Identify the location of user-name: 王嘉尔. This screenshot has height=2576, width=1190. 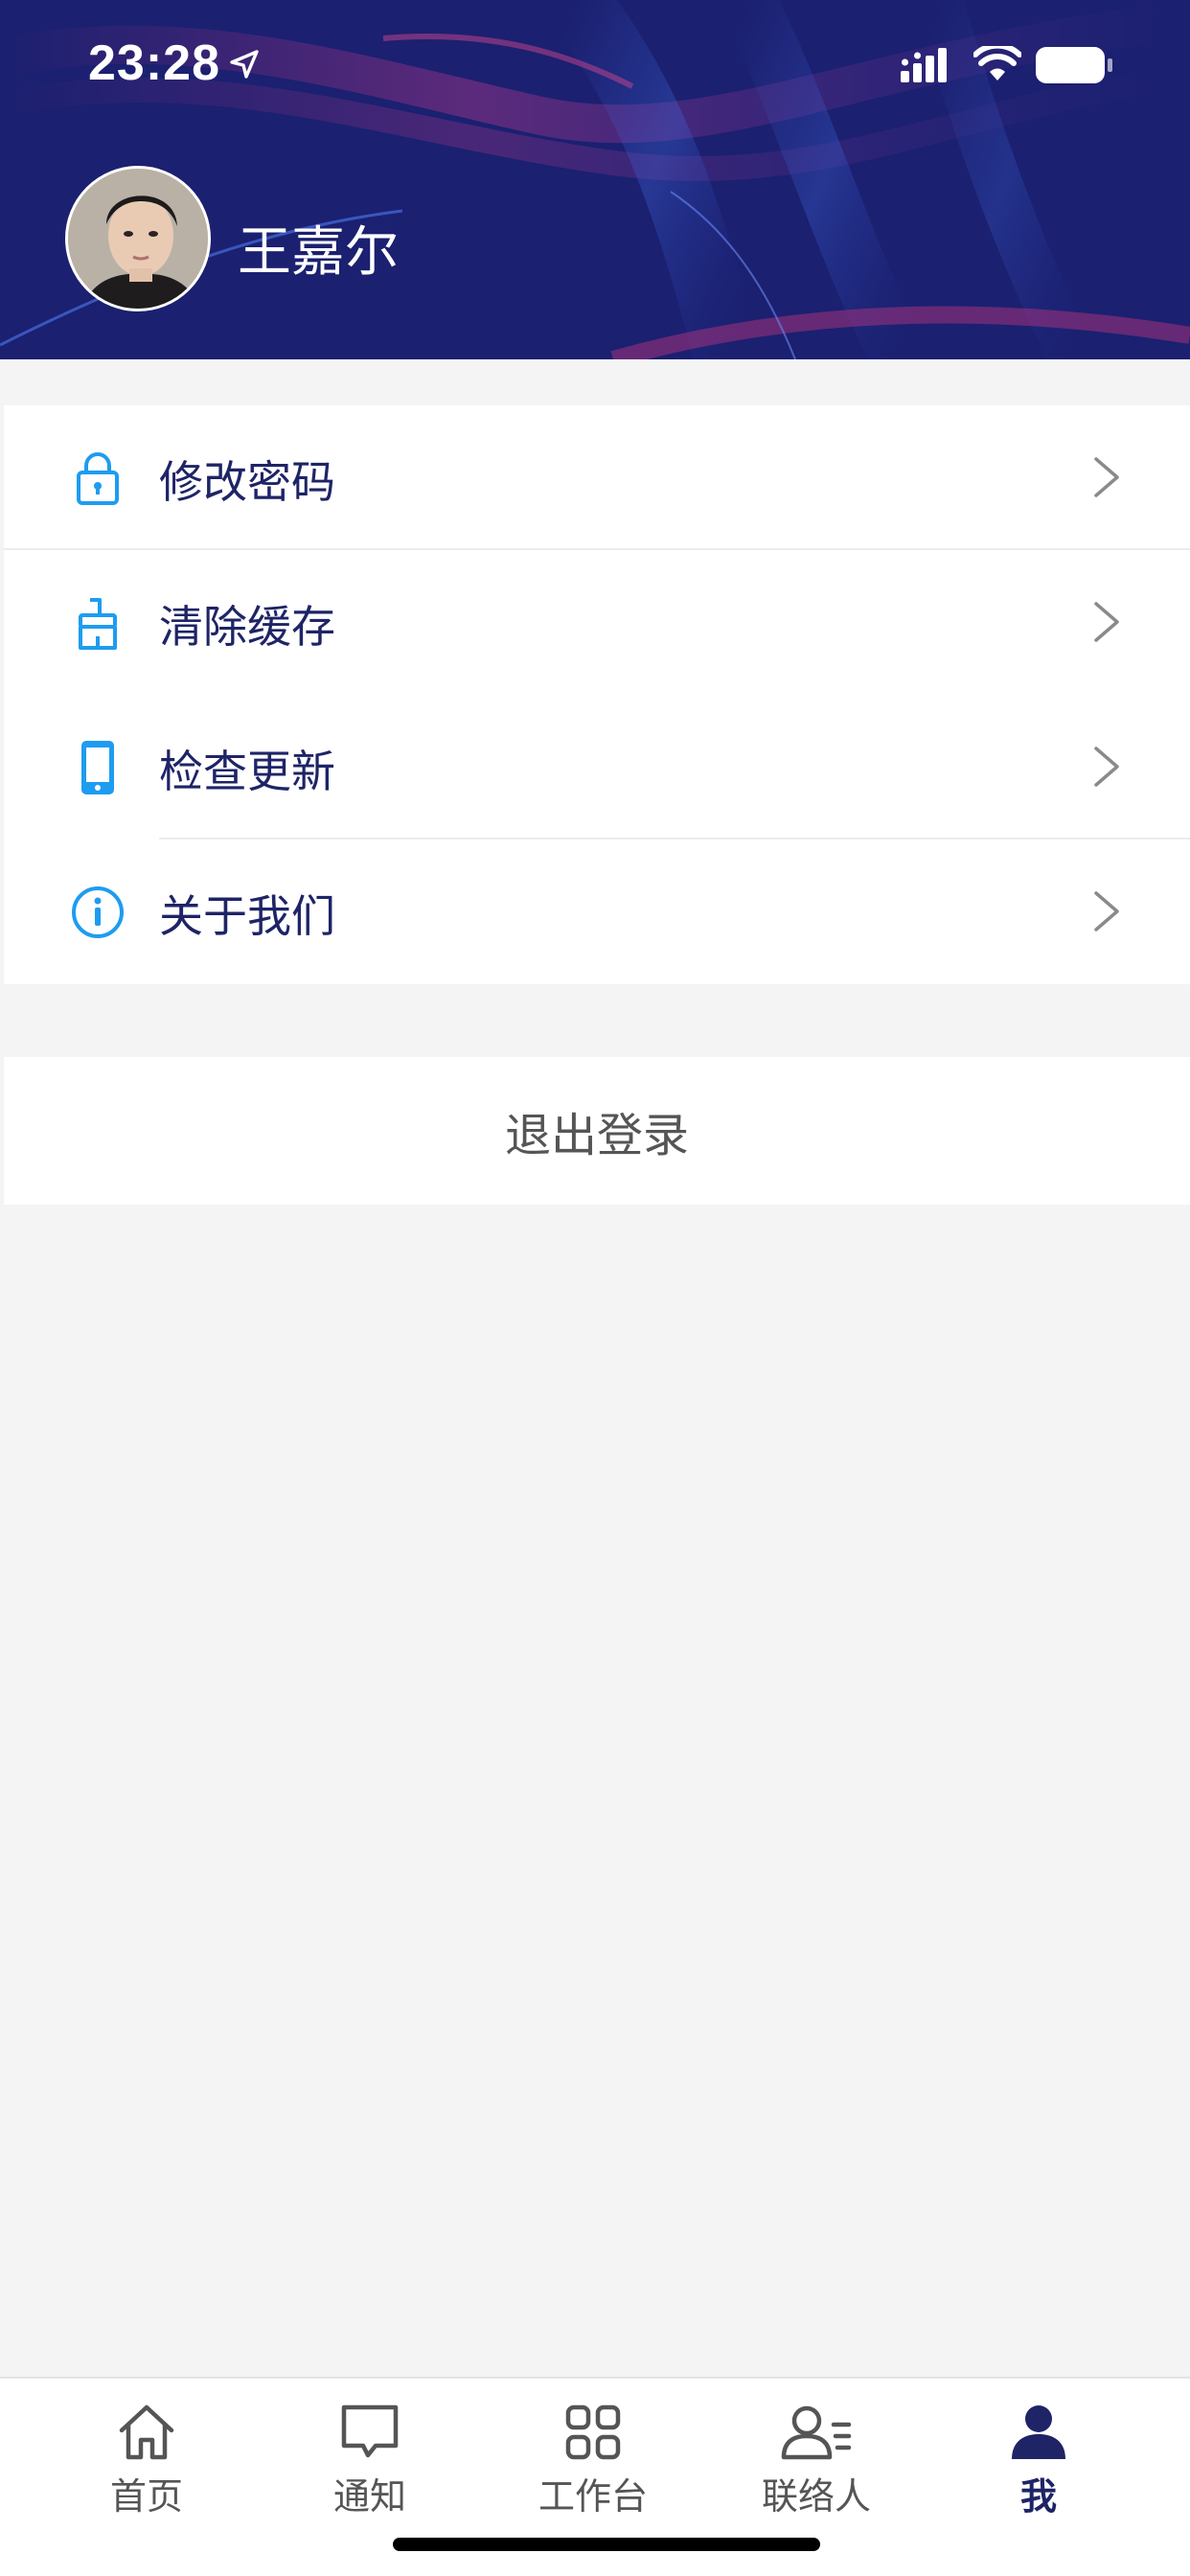
(319, 252).